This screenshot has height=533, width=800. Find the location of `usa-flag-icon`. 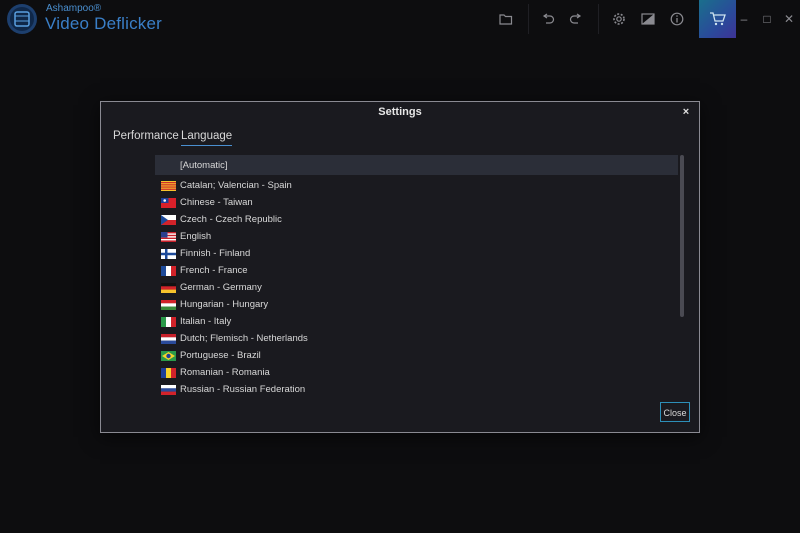

usa-flag-icon is located at coordinates (168, 236).